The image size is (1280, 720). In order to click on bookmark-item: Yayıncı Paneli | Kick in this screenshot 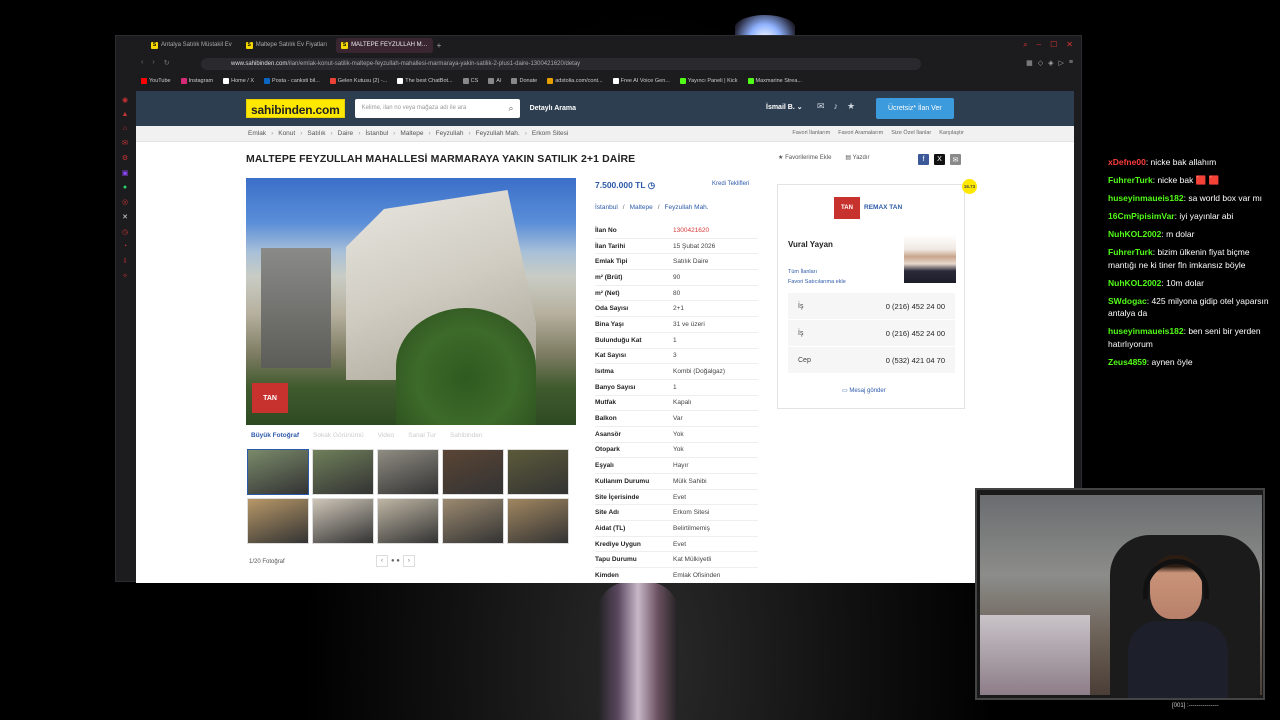, I will do `click(708, 81)`.